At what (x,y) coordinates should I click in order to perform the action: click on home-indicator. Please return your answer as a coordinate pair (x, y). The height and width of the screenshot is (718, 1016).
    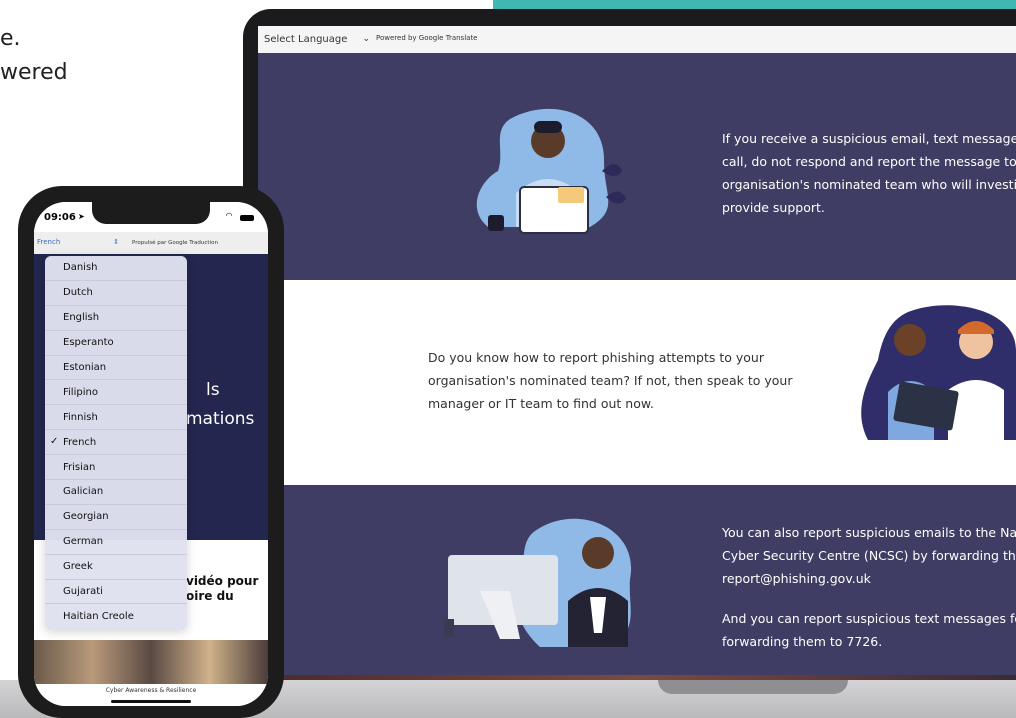
    Looking at the image, I should click on (151, 701).